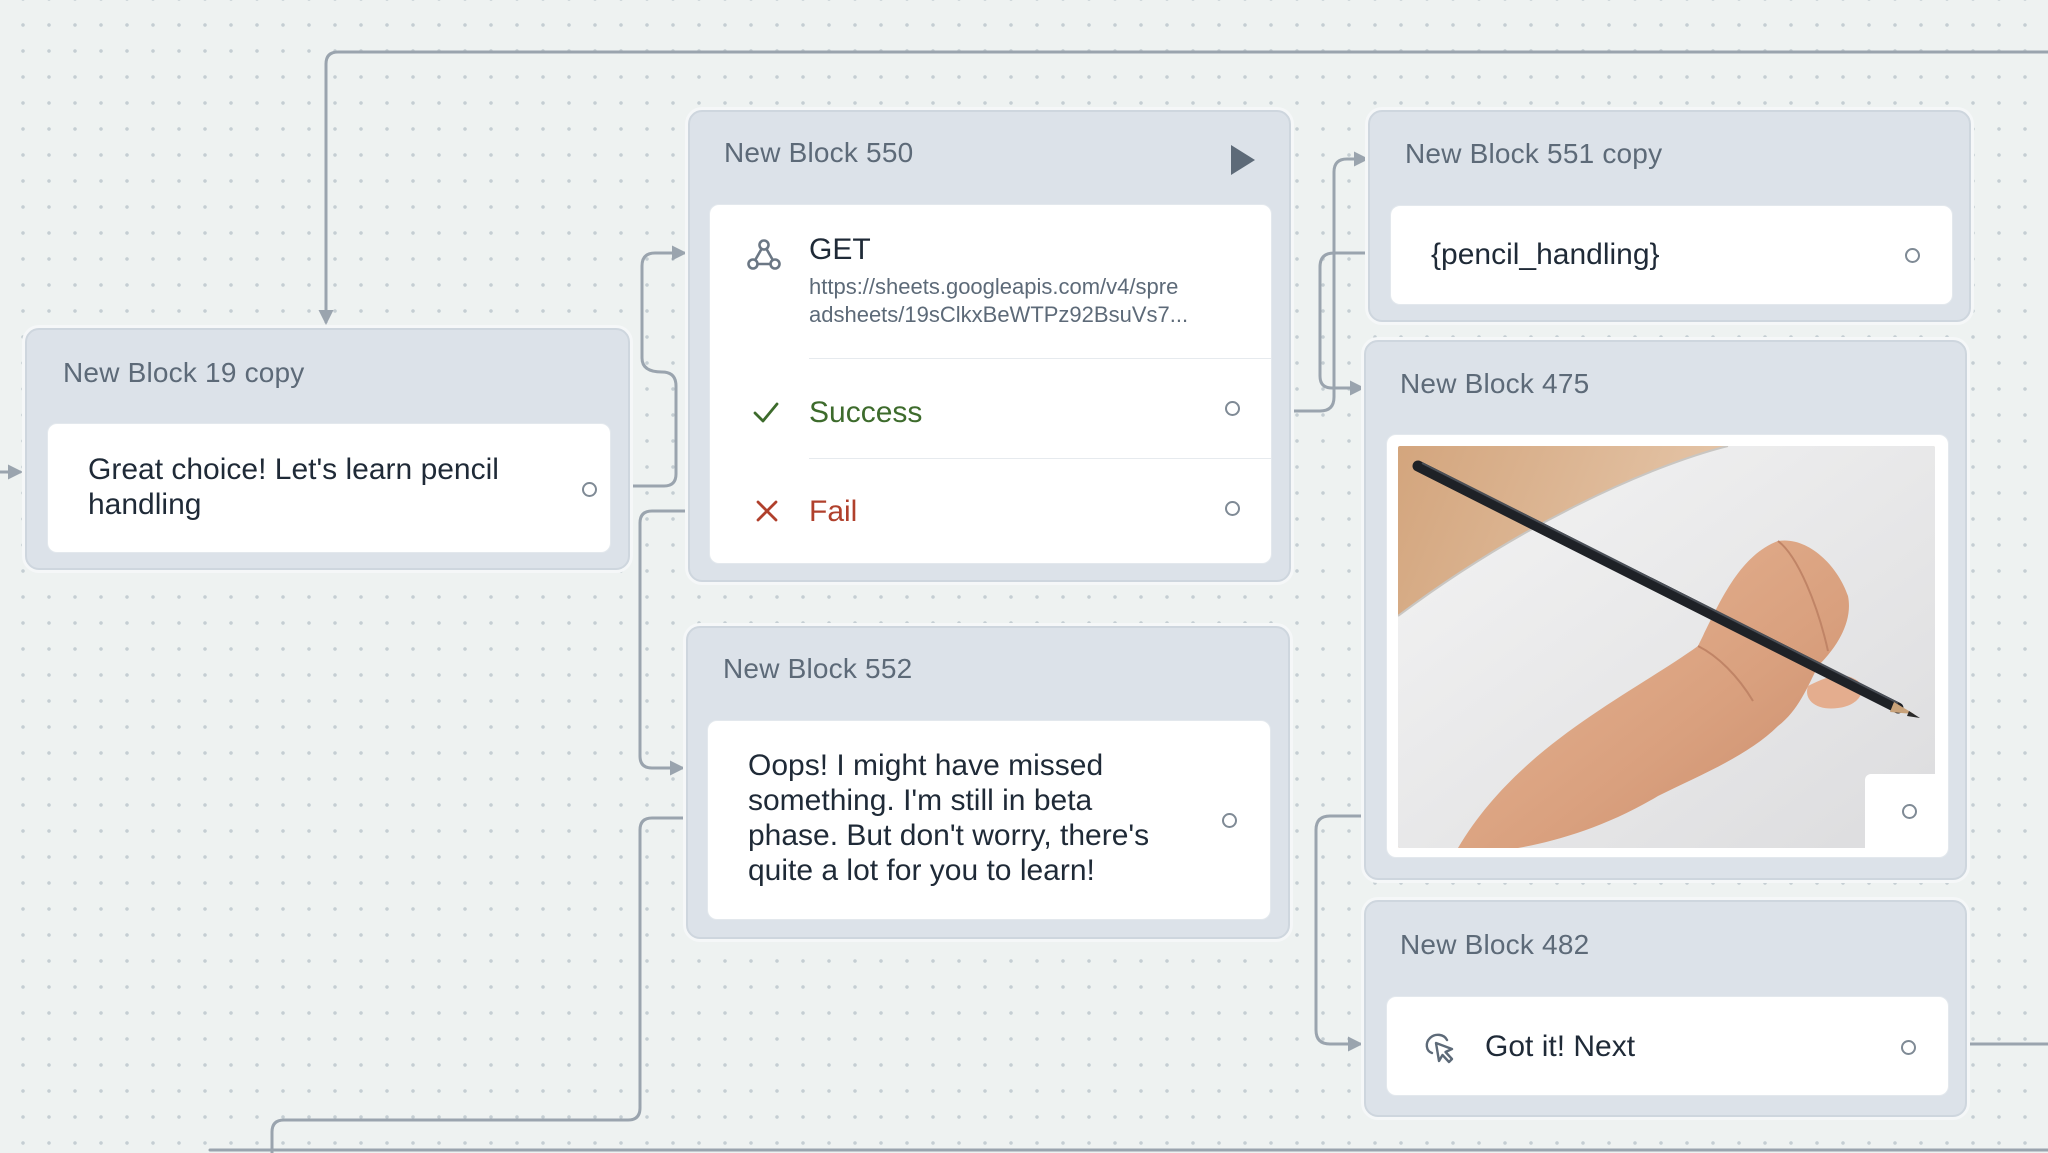 The height and width of the screenshot is (1153, 2048). Describe the element at coordinates (1440, 1048) in the screenshot. I see `pointer-click-icon` at that location.